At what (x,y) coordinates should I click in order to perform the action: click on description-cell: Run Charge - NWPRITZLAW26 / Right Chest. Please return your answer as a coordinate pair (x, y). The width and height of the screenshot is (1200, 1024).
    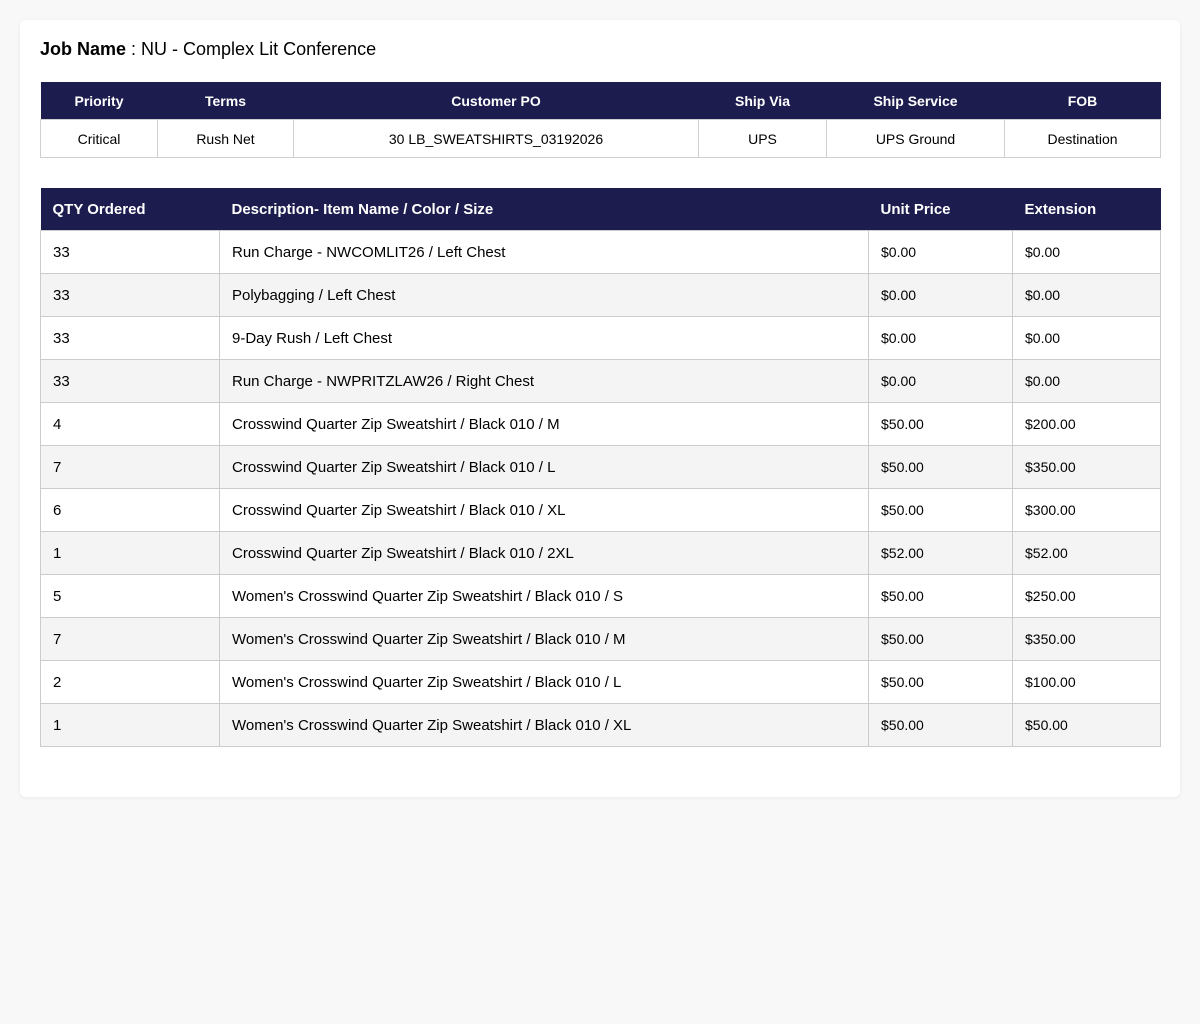
    Looking at the image, I should click on (544, 381).